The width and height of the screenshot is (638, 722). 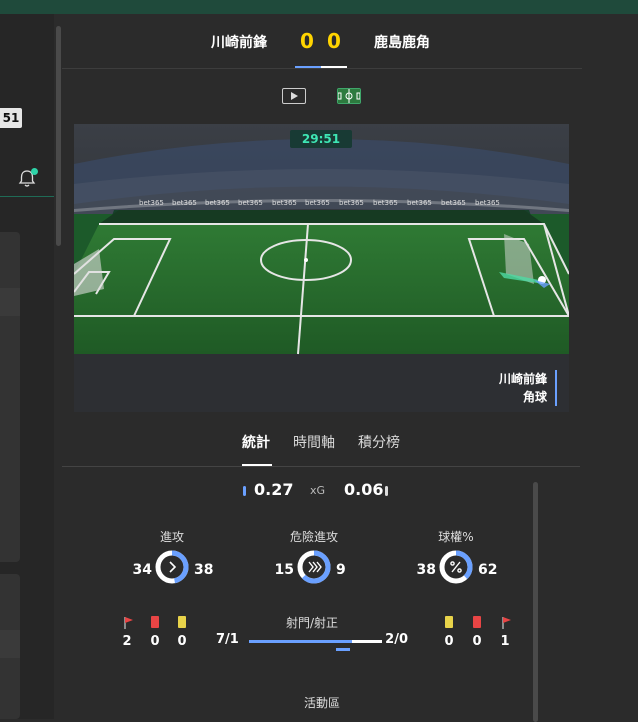 I want to click on notification-dot, so click(x=34, y=171).